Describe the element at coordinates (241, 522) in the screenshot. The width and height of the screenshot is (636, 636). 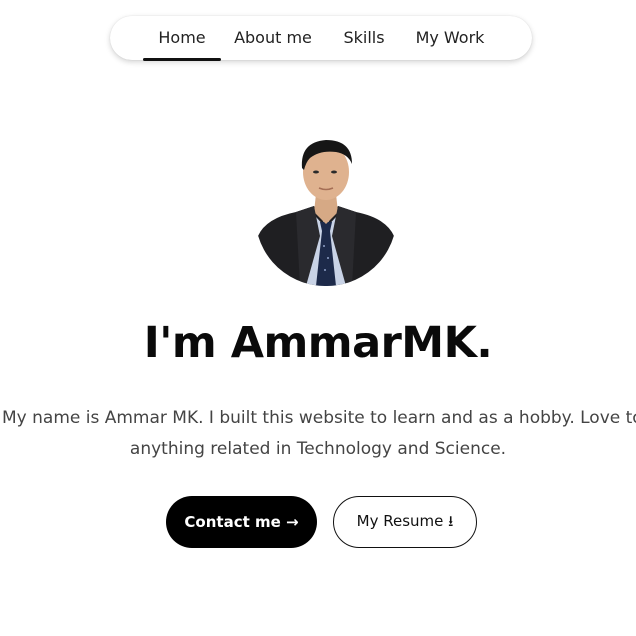
I see `contact-me-button: Contact me →` at that location.